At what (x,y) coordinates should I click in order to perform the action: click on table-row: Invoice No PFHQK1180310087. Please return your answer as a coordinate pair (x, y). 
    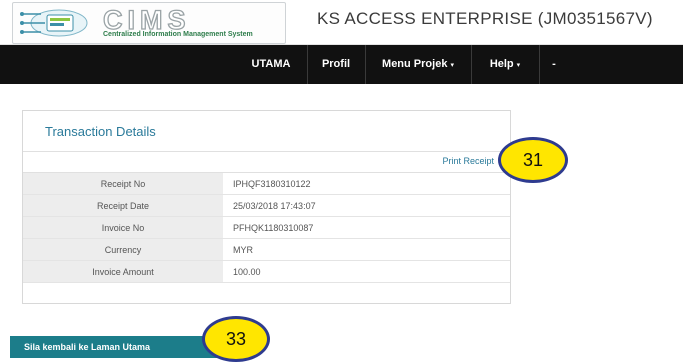
    Looking at the image, I should click on (266, 227).